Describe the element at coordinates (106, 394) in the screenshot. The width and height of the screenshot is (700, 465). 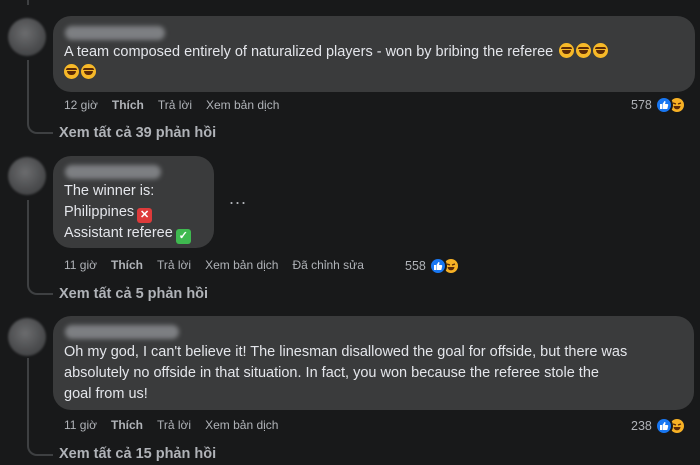
I see `comment-text-line: goal from us!` at that location.